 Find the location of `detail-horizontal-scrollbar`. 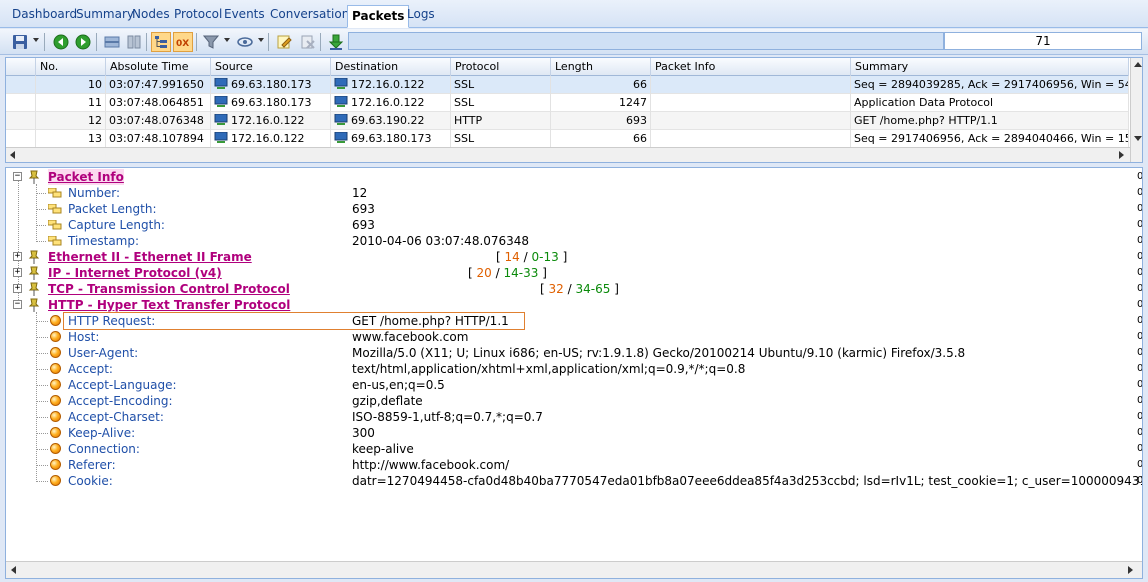

detail-horizontal-scrollbar is located at coordinates (574, 569).